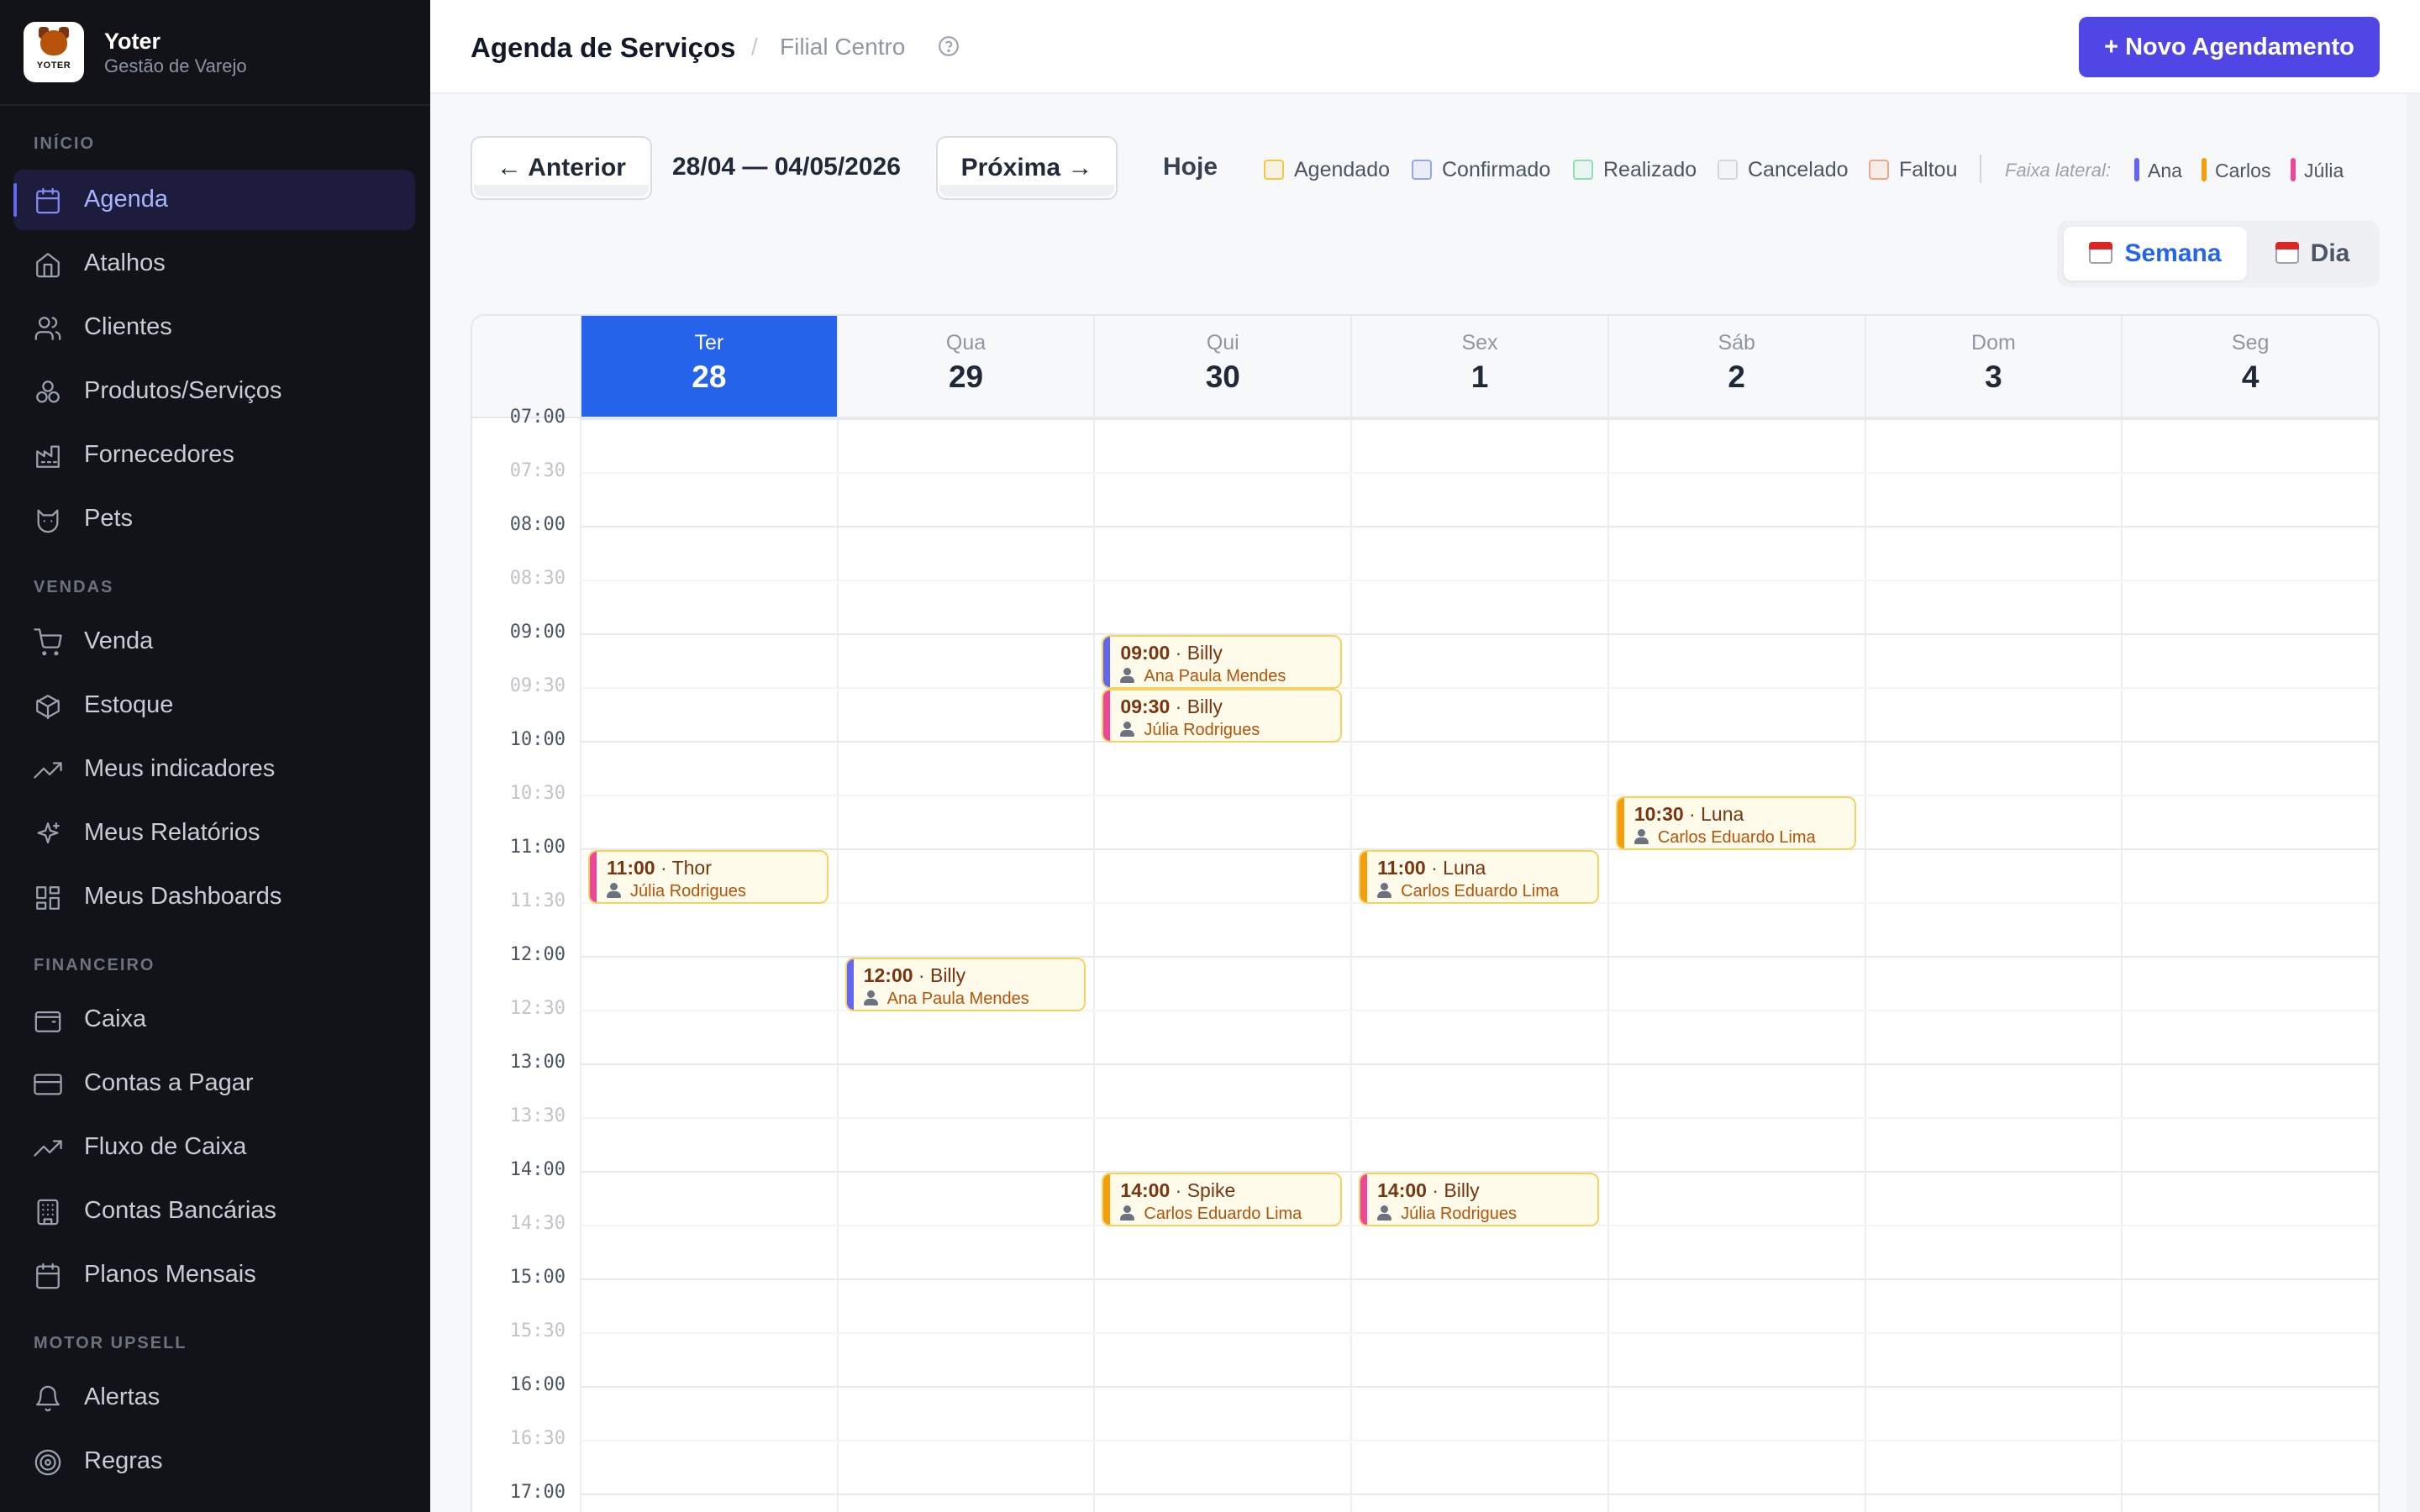 This screenshot has height=1512, width=2420. I want to click on appointment-title: 10:30 · Luna, so click(1689, 814).